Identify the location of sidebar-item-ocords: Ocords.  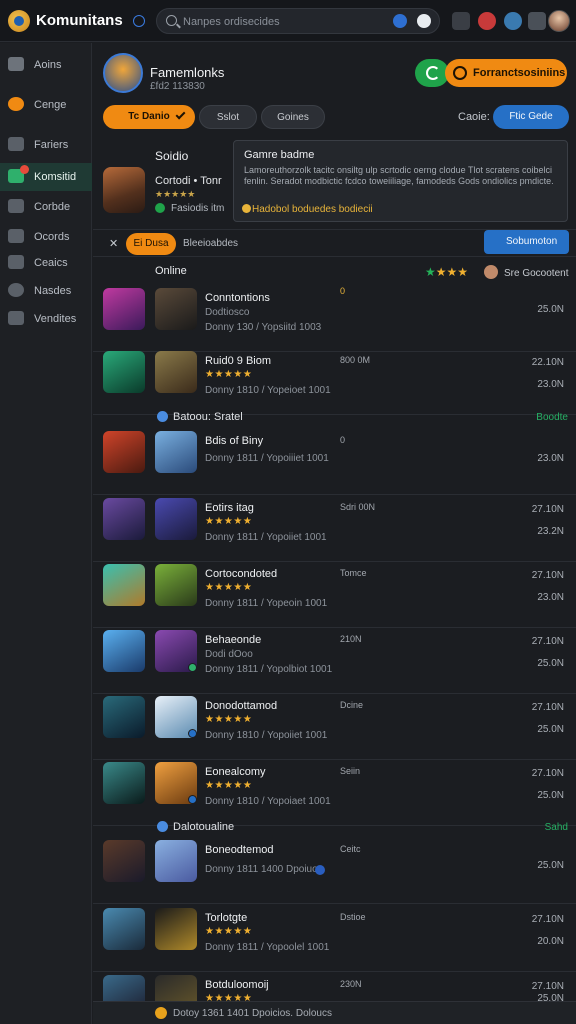
(46, 237).